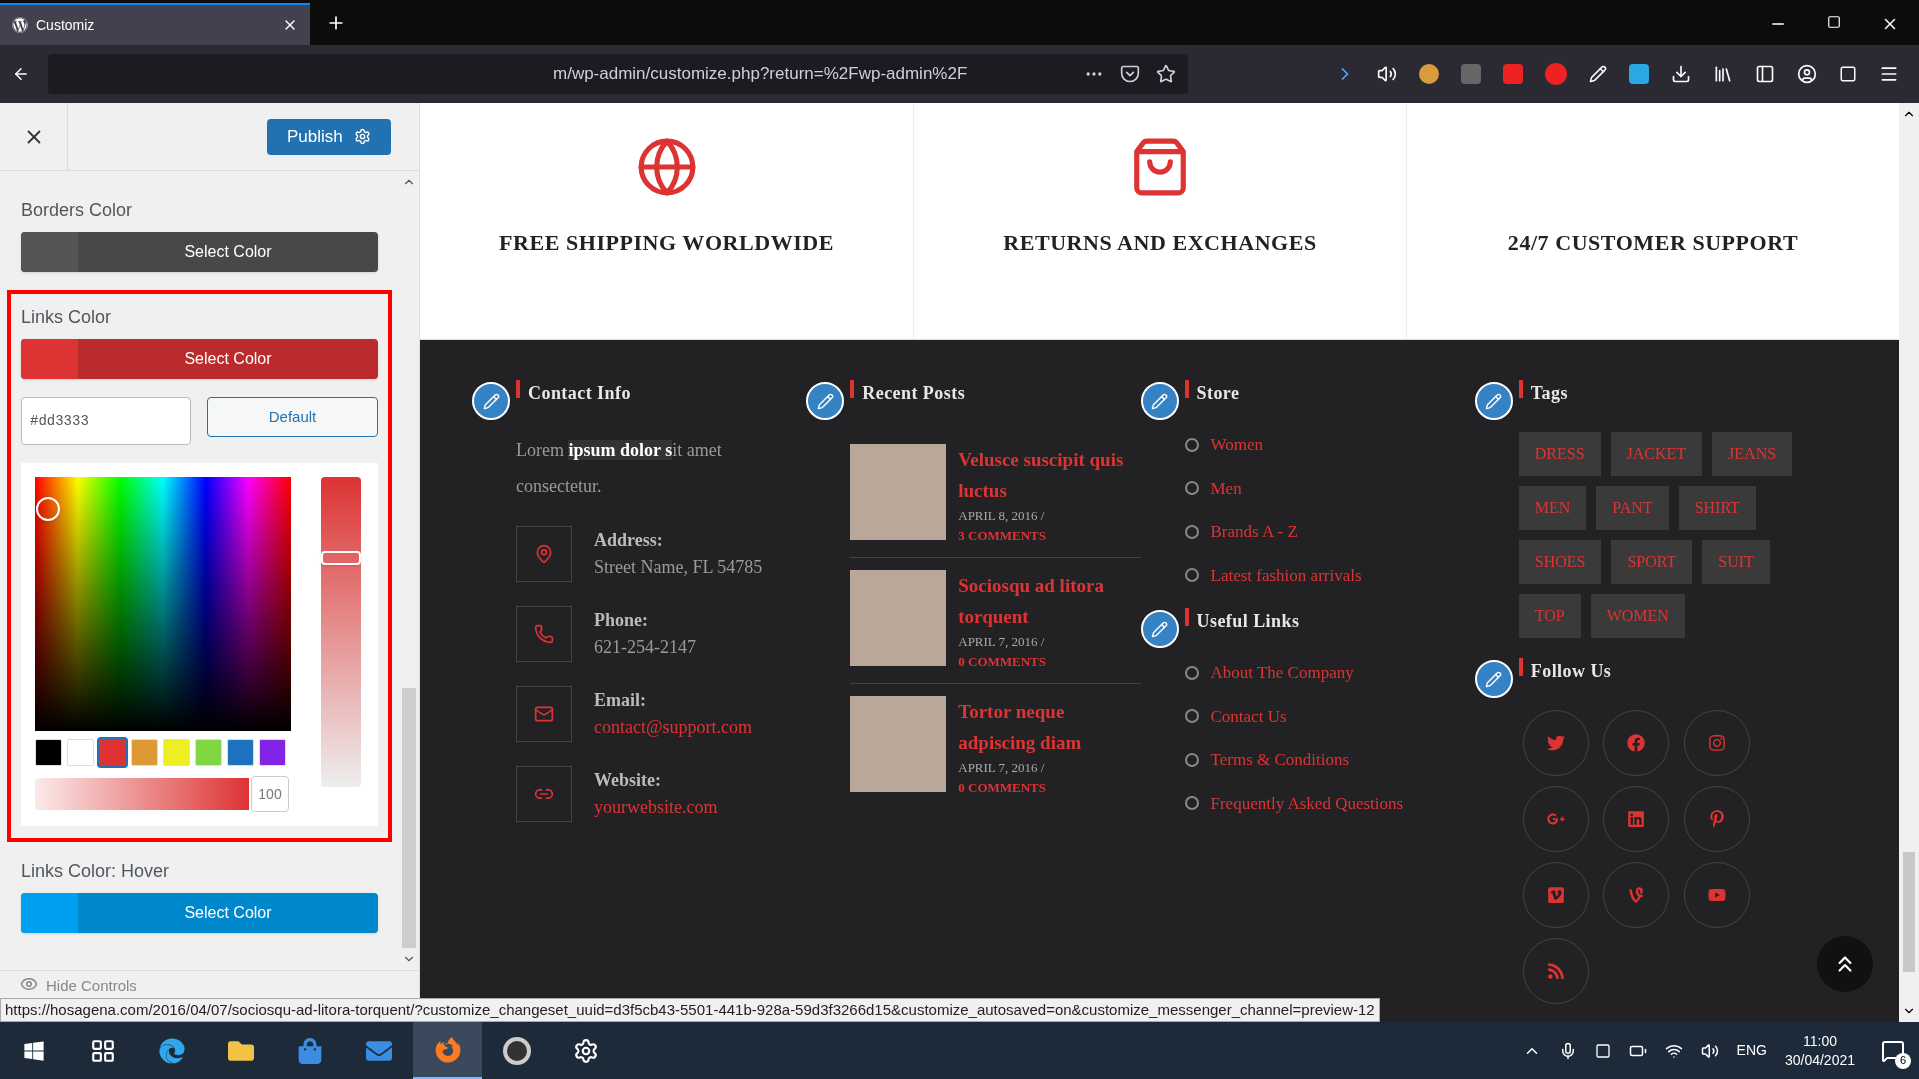 This screenshot has height=1079, width=1919. What do you see at coordinates (155, 24) in the screenshot?
I see `browser-tab: Customiz` at bounding box center [155, 24].